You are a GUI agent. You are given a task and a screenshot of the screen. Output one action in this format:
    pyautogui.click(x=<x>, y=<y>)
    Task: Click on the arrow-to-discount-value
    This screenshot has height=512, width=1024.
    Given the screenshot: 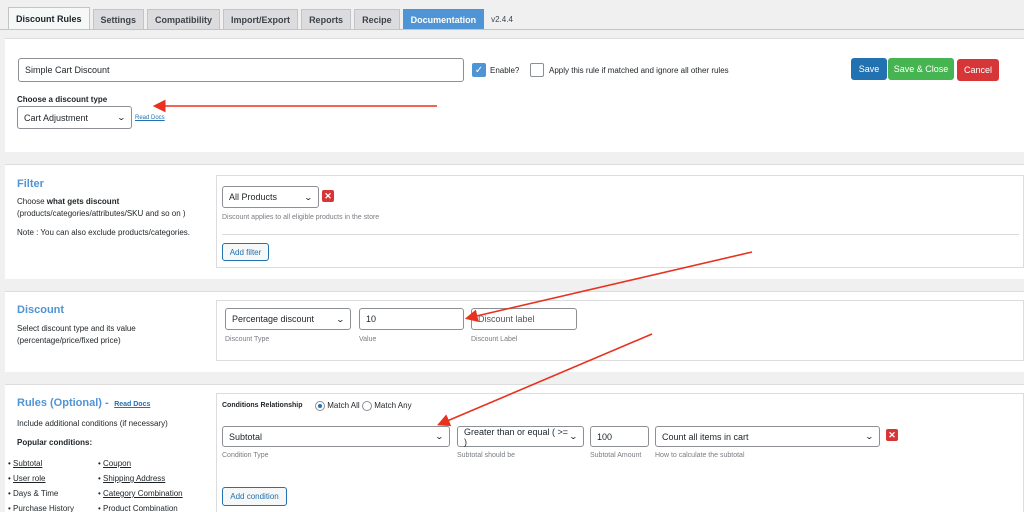 What is the action you would take?
    pyautogui.click(x=608, y=287)
    